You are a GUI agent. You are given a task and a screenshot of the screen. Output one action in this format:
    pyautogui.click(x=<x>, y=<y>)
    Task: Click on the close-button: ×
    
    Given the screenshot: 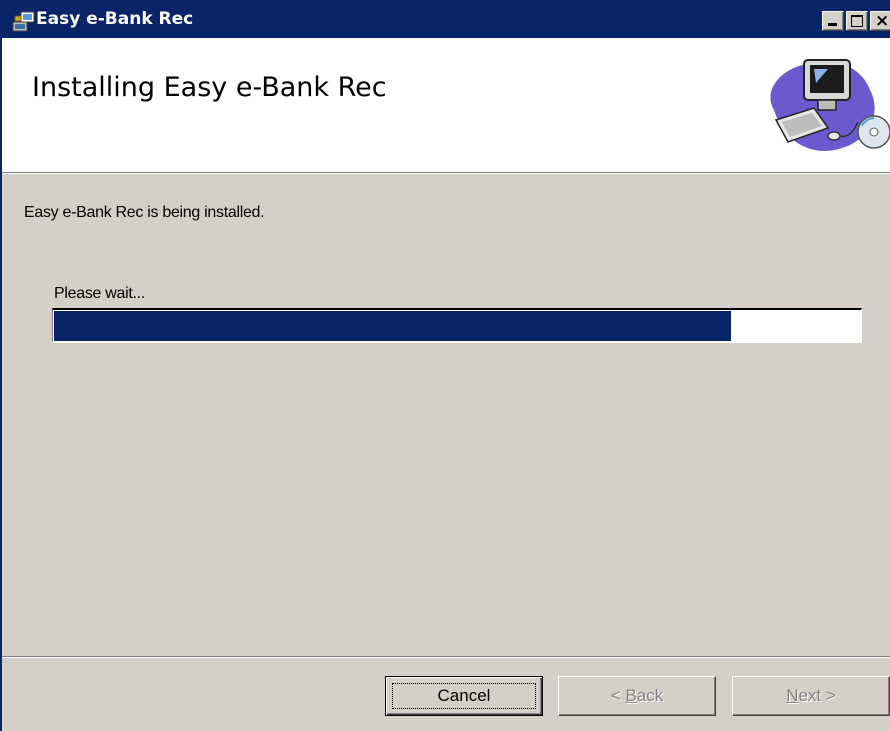 What is the action you would take?
    pyautogui.click(x=880, y=21)
    